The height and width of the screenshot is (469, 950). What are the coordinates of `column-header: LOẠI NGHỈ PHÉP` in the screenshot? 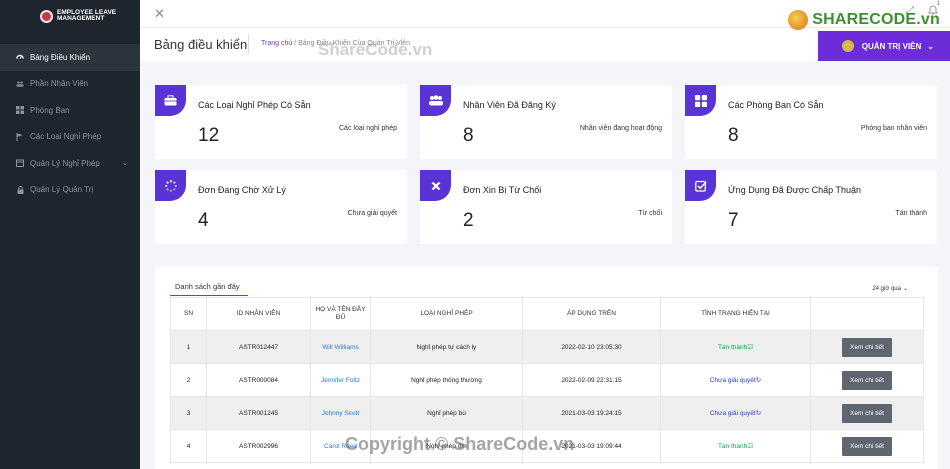 It's located at (446, 314).